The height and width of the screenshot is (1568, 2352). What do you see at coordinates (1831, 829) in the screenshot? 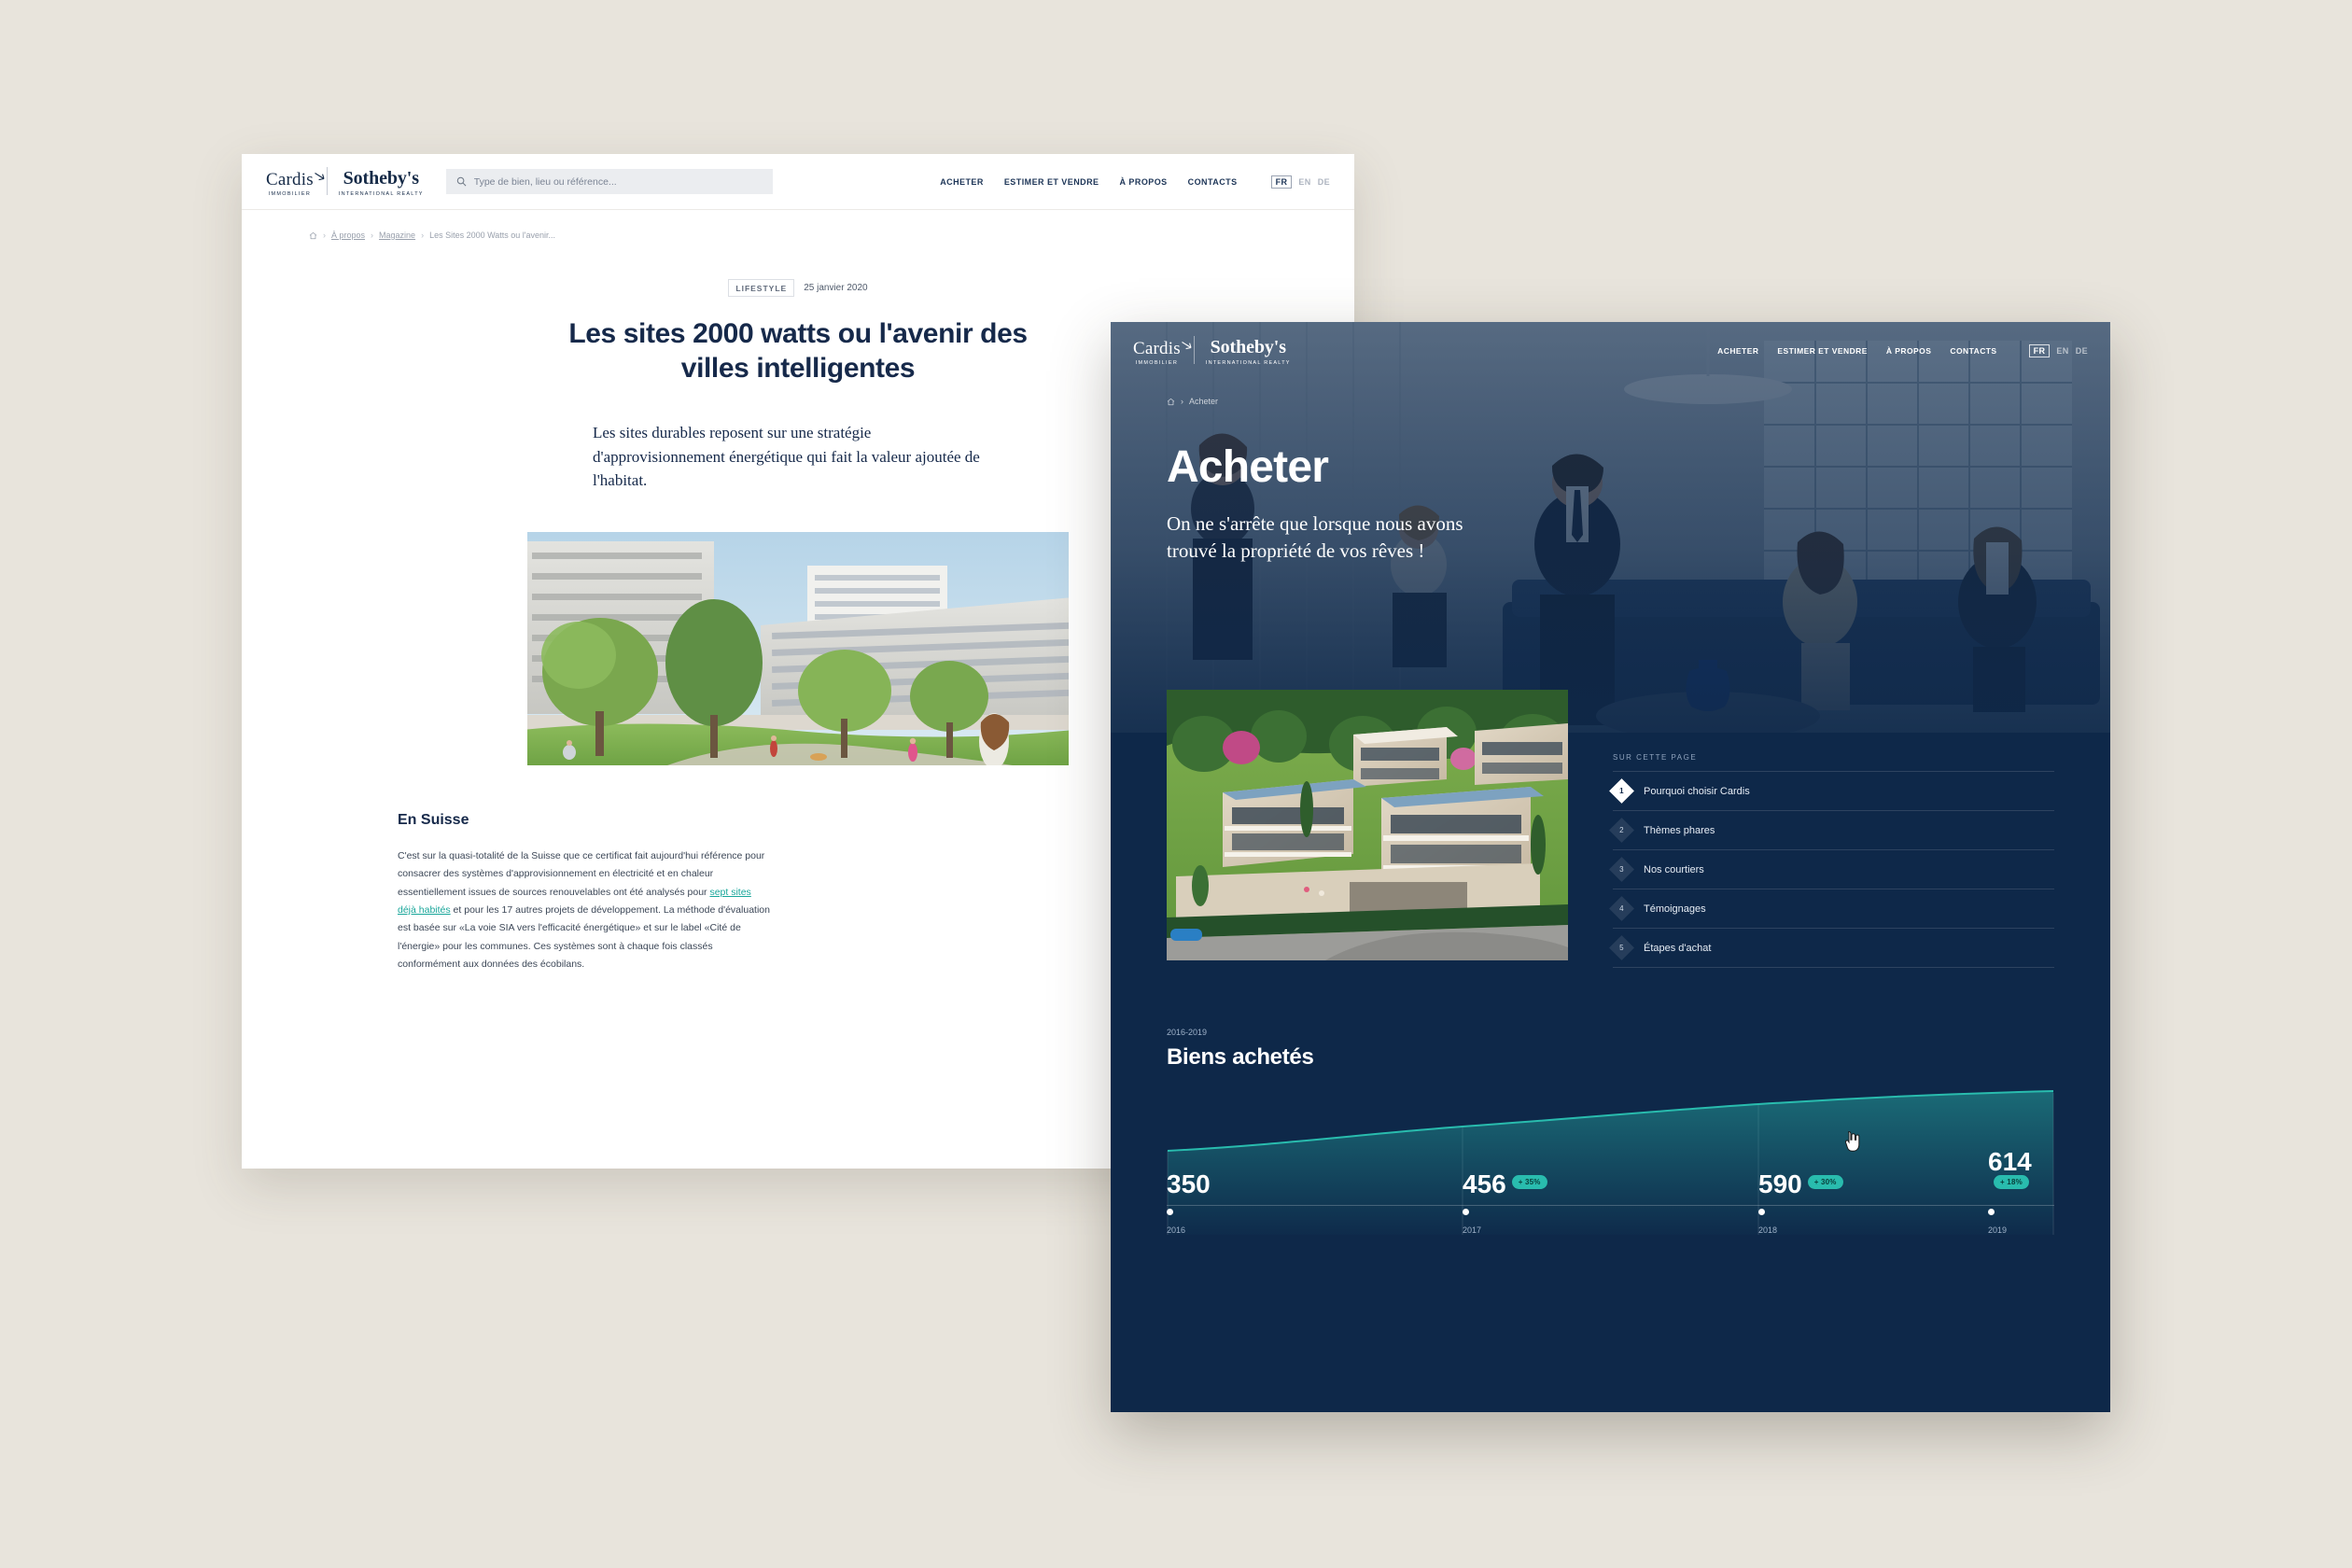
I see `on-this-page-item-themes-phares: 2 Thèmes phares` at bounding box center [1831, 829].